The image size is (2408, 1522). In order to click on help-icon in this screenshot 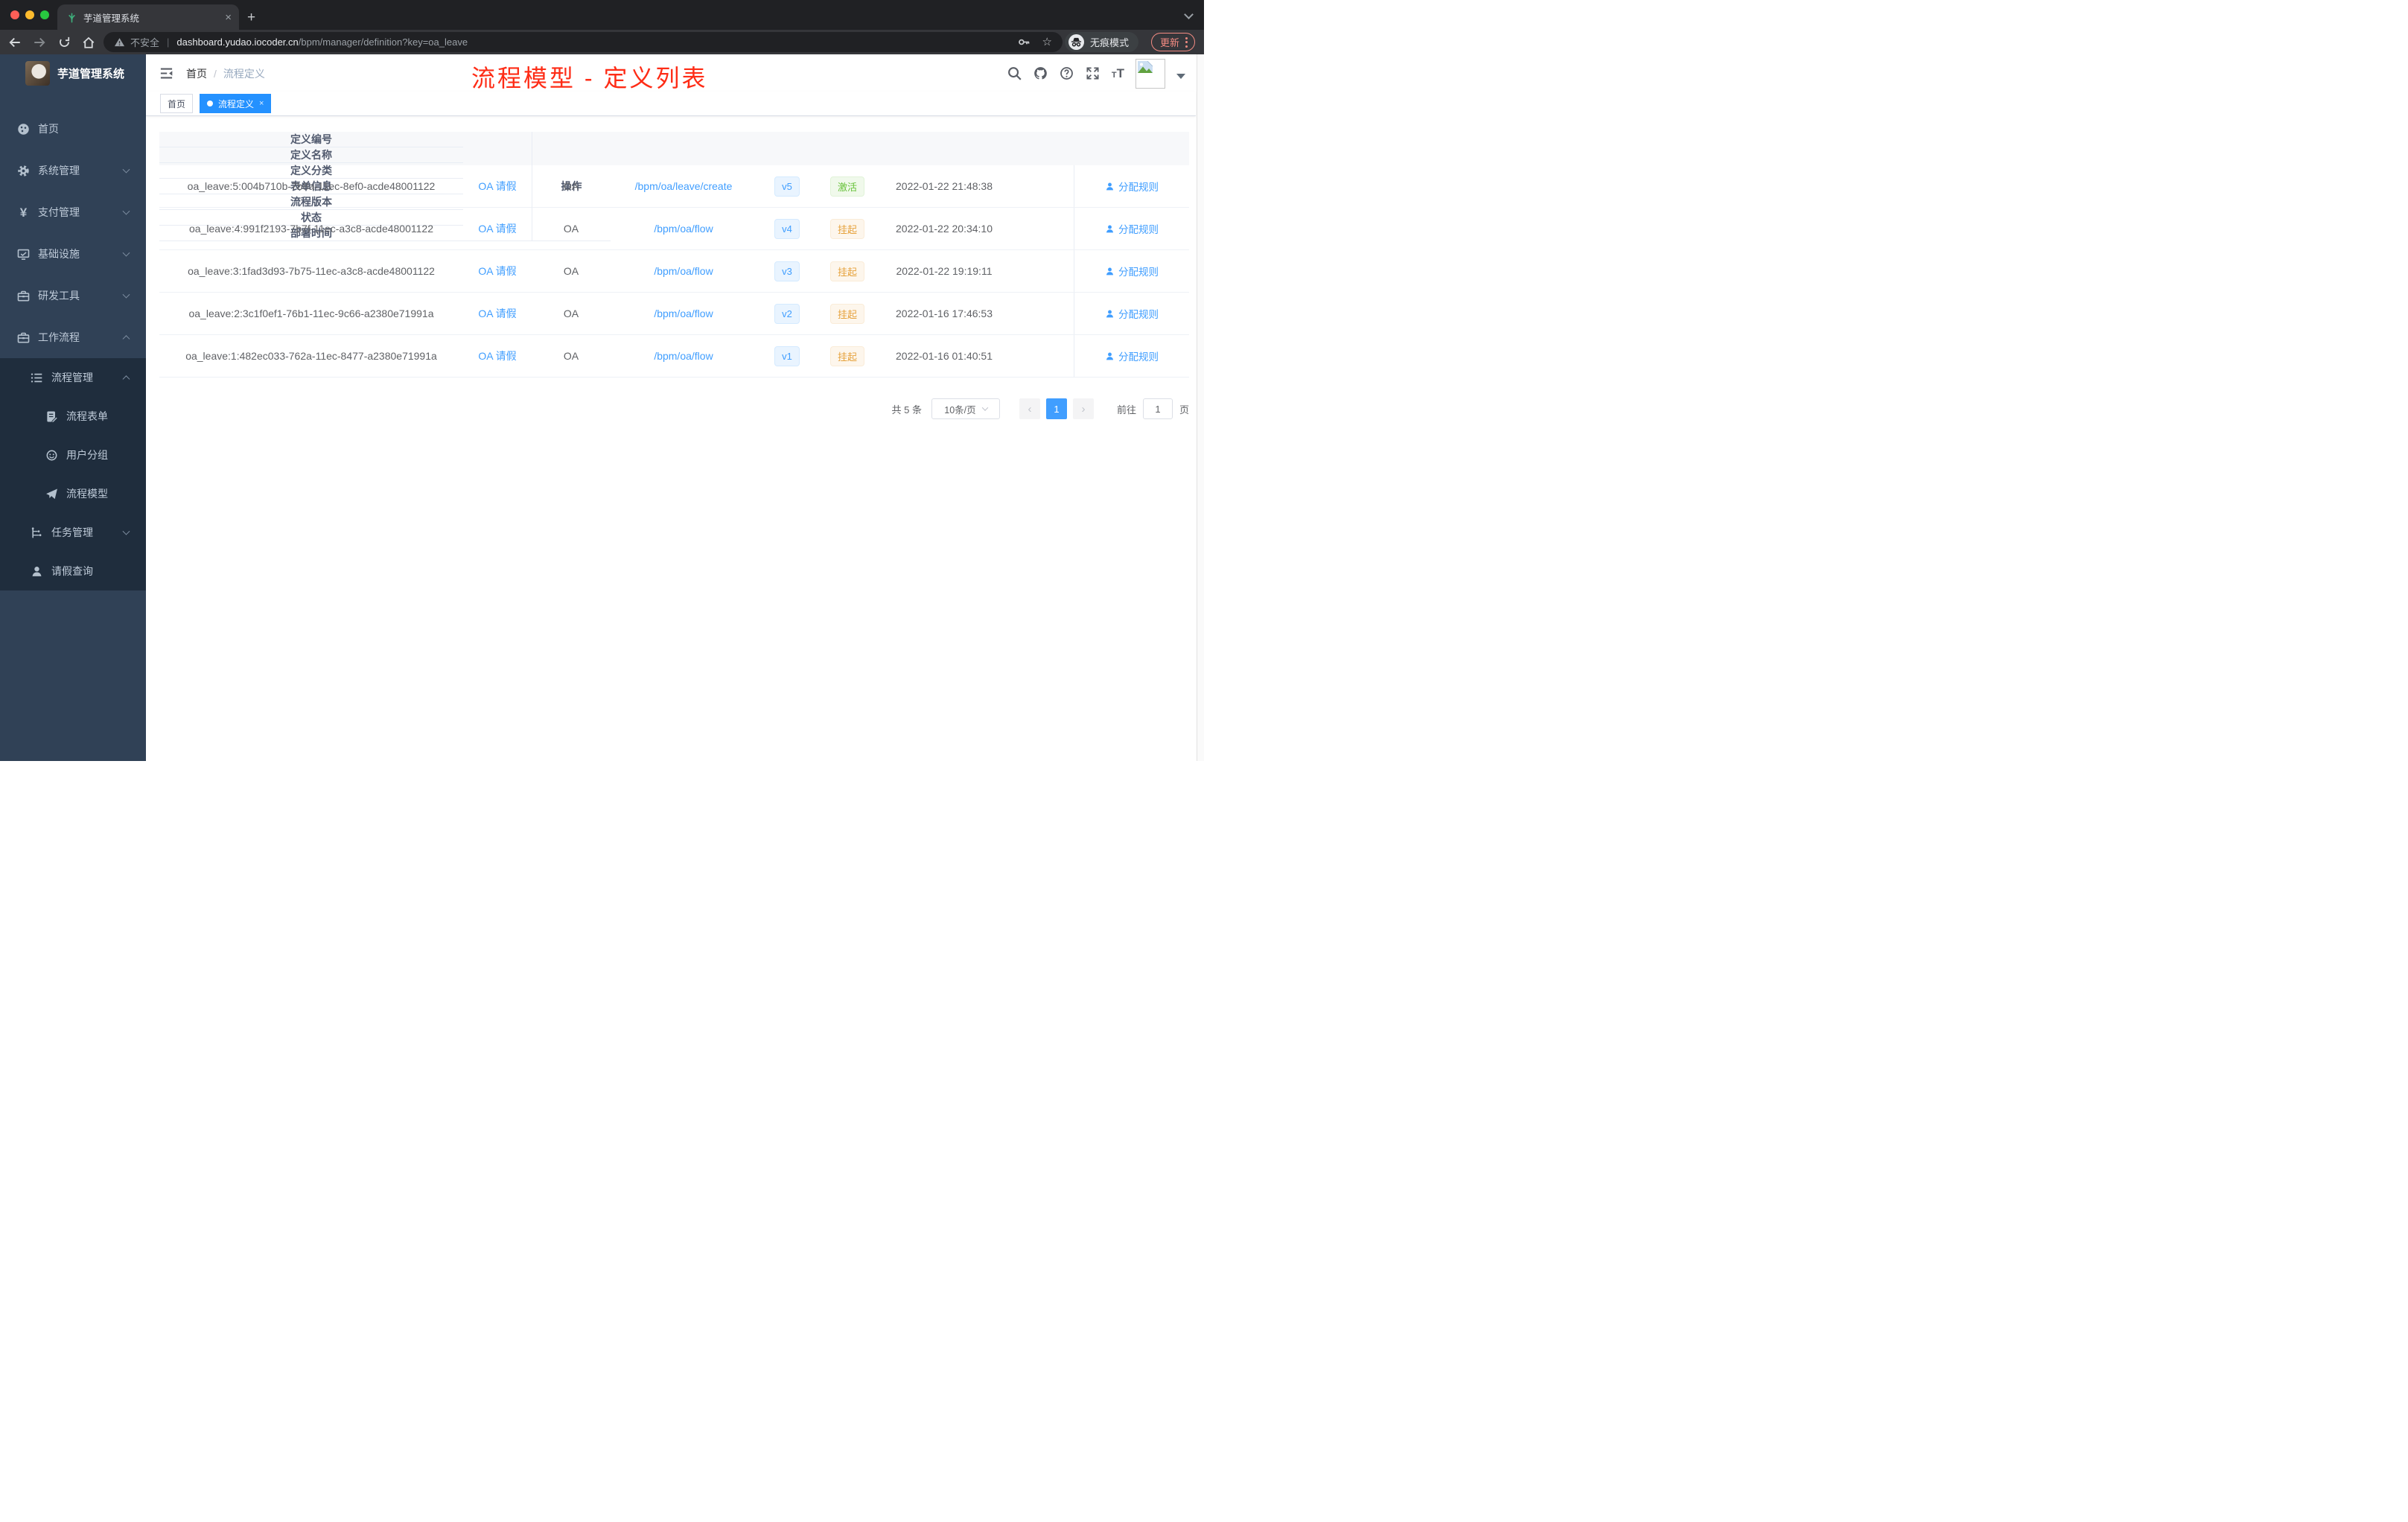, I will do `click(1067, 73)`.